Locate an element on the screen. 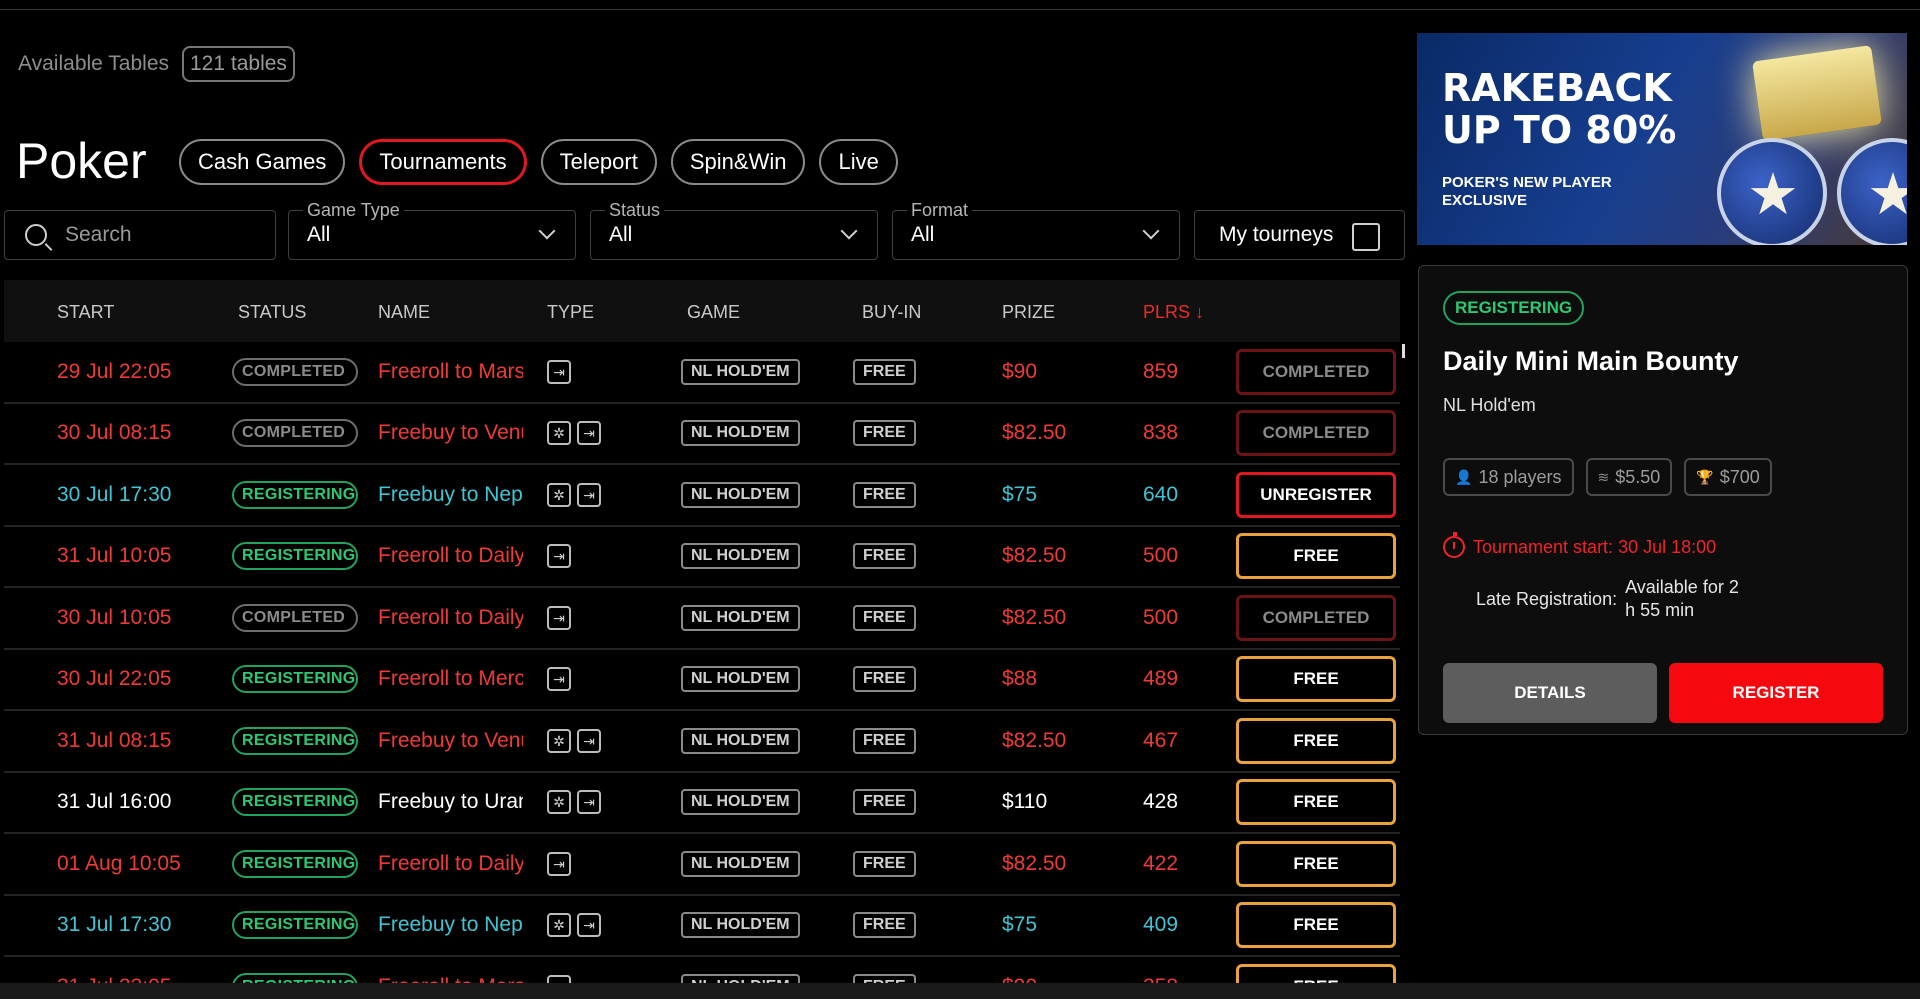 The width and height of the screenshot is (1920, 999). prize-cell: $82.50 is located at coordinates (1034, 617).